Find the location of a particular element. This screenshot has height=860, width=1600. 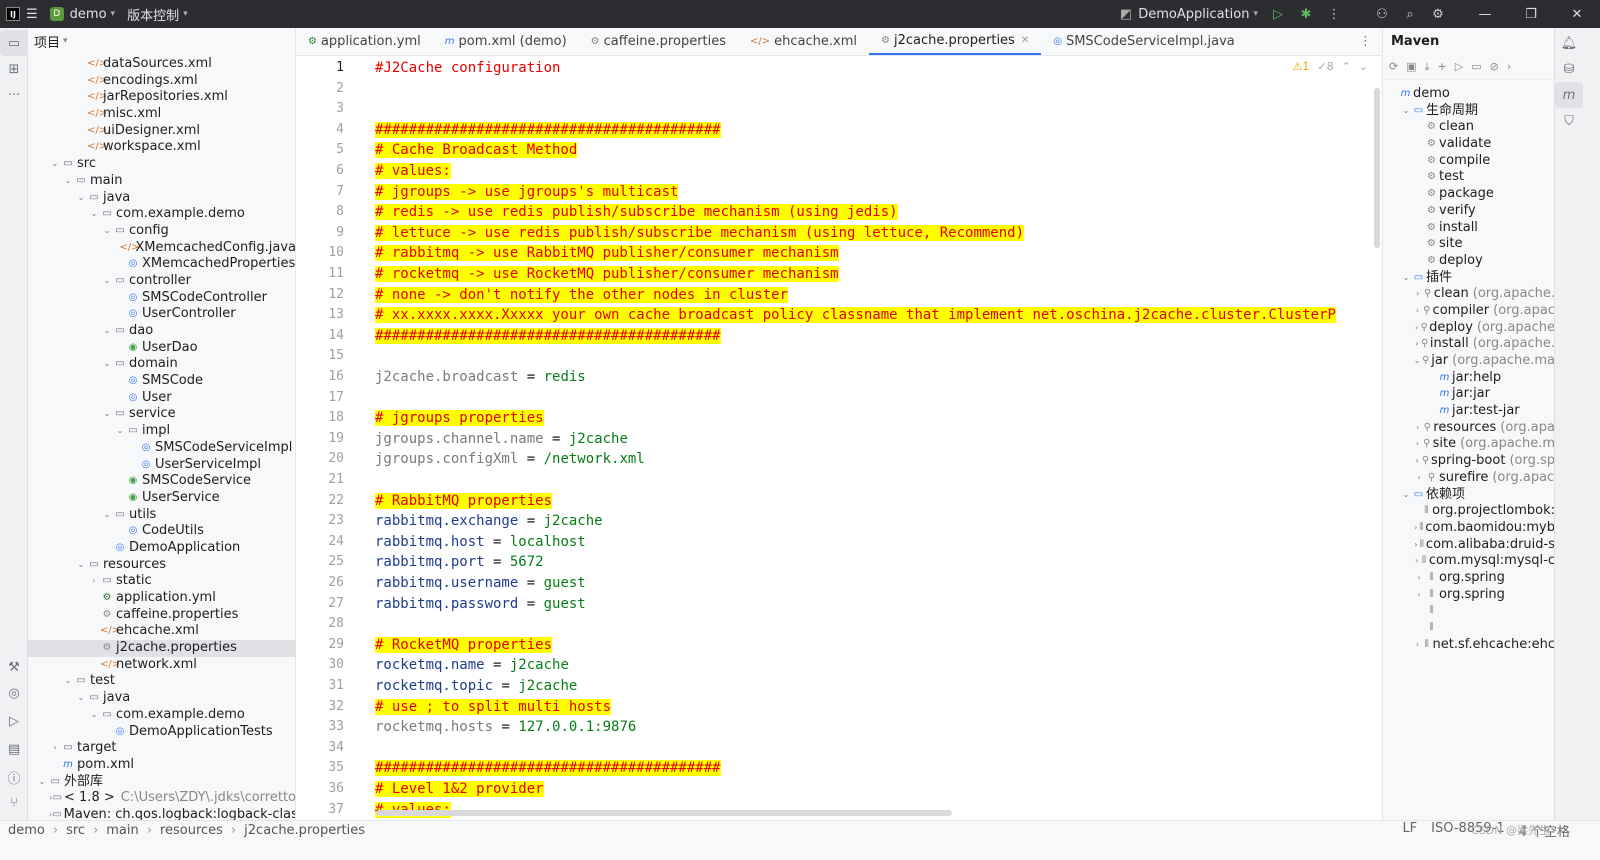

tree-item: ⌄ ▭ domain is located at coordinates (161, 364).